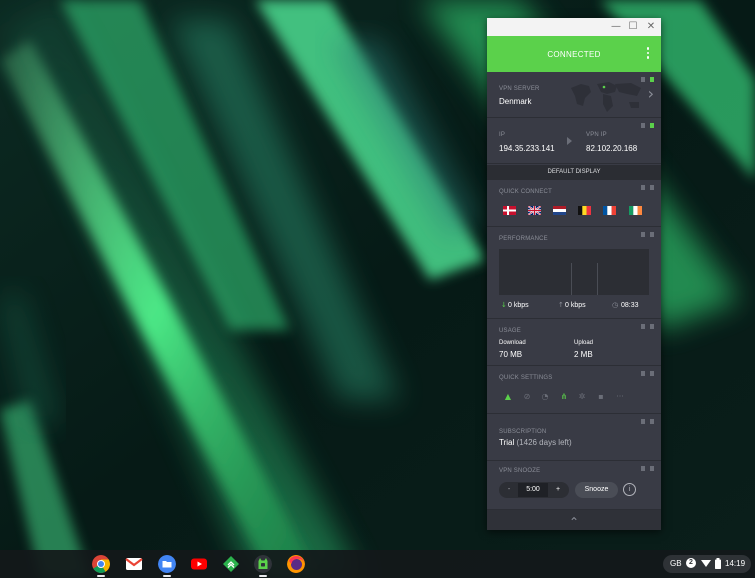 The image size is (755, 578). I want to click on vpn-snooze-label: VPN SNOOZE, so click(520, 471).